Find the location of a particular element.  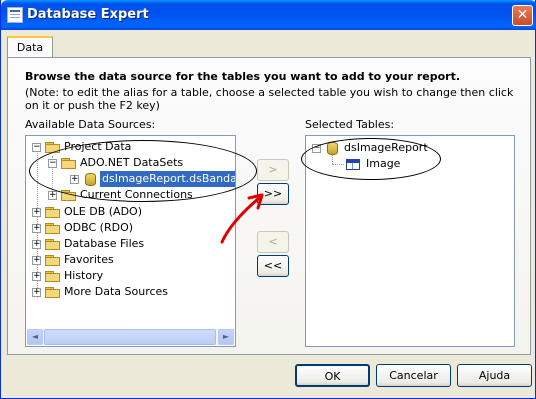

remove-all-button: << is located at coordinates (273, 266).